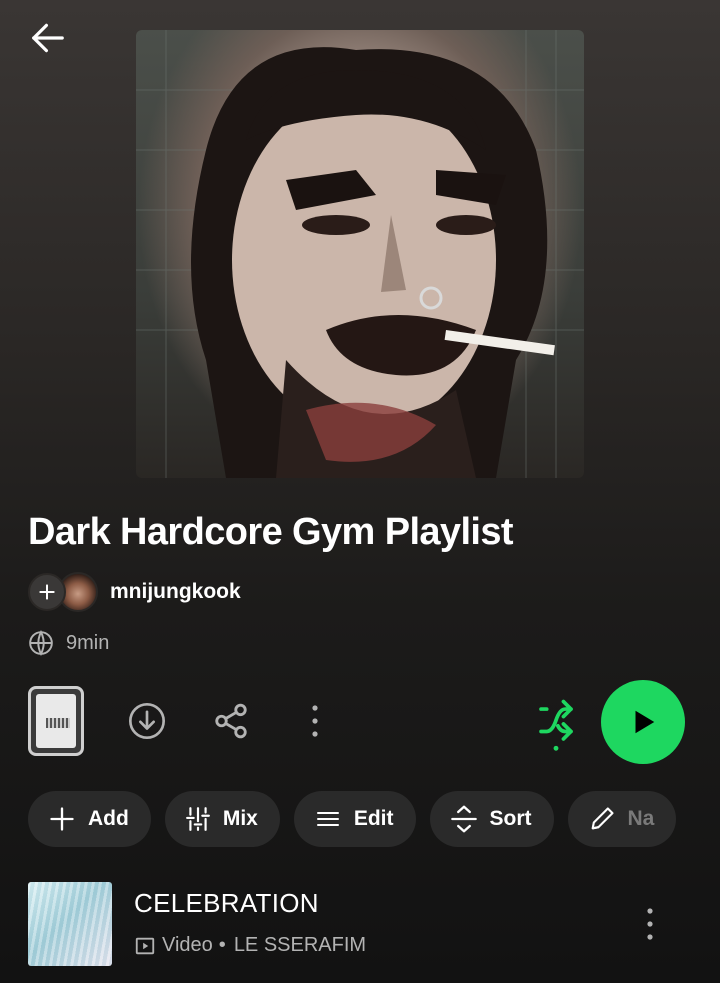  Describe the element at coordinates (145, 945) in the screenshot. I see `video-icon` at that location.